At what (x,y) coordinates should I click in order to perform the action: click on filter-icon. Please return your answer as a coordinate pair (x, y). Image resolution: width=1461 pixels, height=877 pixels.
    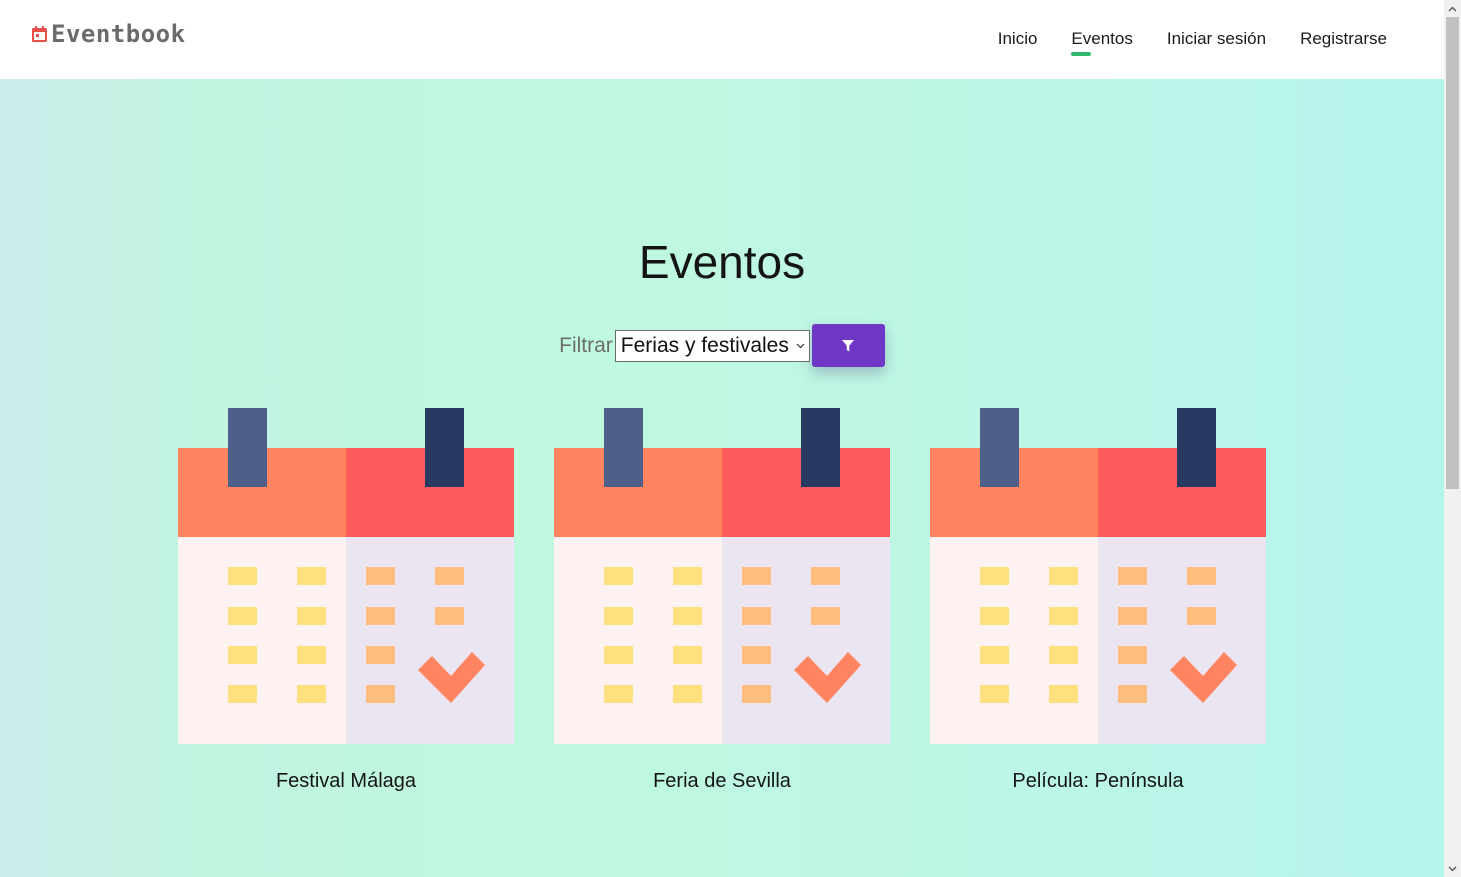
    Looking at the image, I should click on (848, 345).